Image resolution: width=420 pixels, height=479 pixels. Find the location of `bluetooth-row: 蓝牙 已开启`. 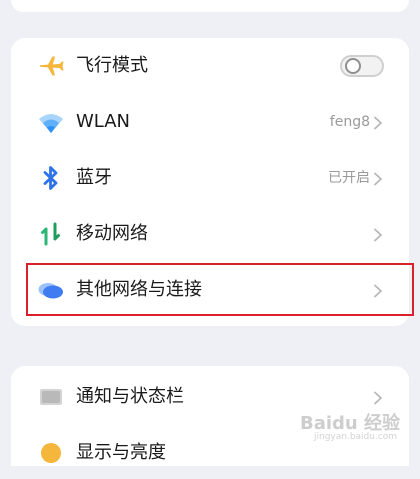

bluetooth-row: 蓝牙 已开启 is located at coordinates (210, 178).